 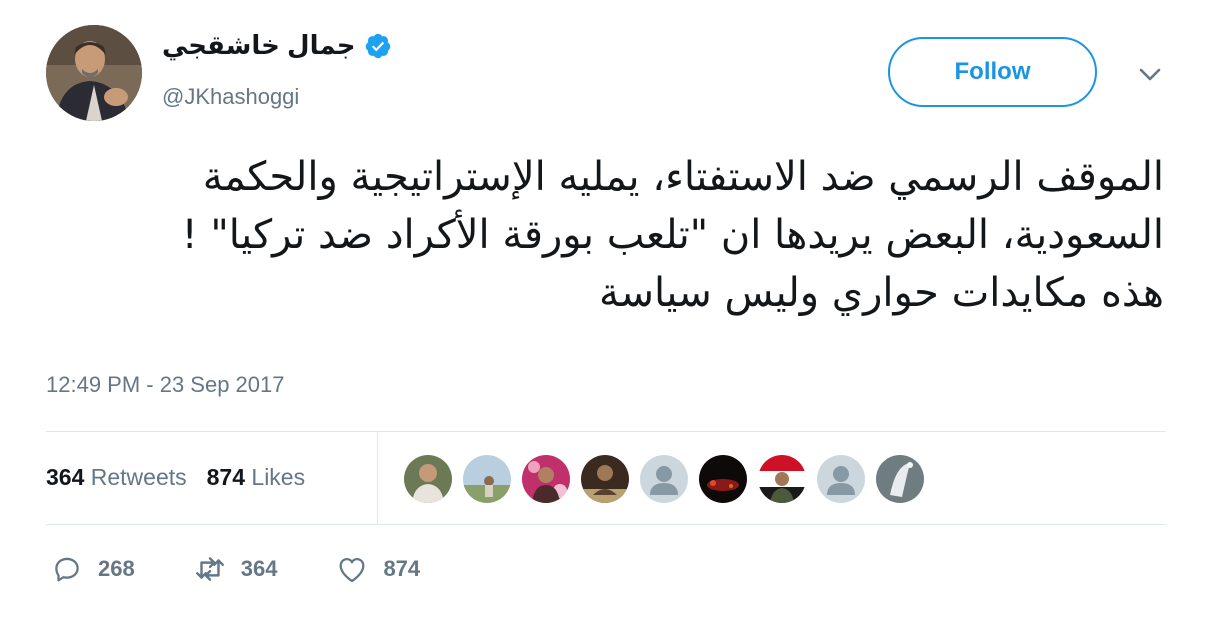 I want to click on user-handle: @JKhashoggi, so click(x=230, y=97).